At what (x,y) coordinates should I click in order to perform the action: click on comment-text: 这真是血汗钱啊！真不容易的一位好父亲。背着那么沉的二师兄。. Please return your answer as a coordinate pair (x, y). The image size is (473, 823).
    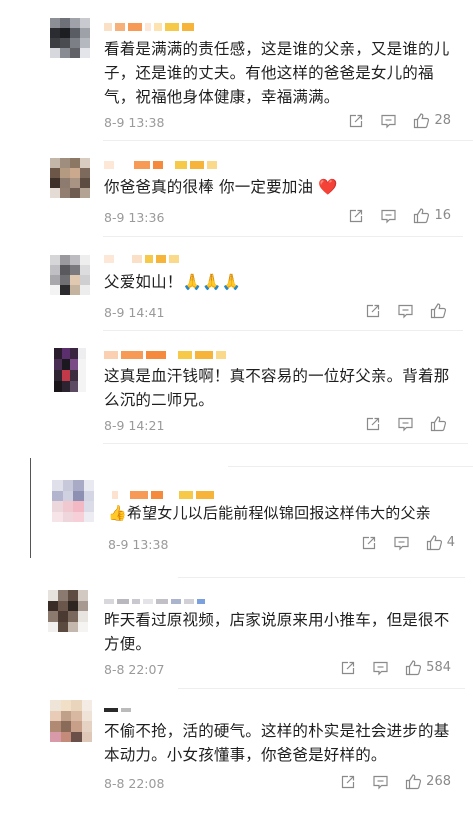
    Looking at the image, I should click on (277, 388).